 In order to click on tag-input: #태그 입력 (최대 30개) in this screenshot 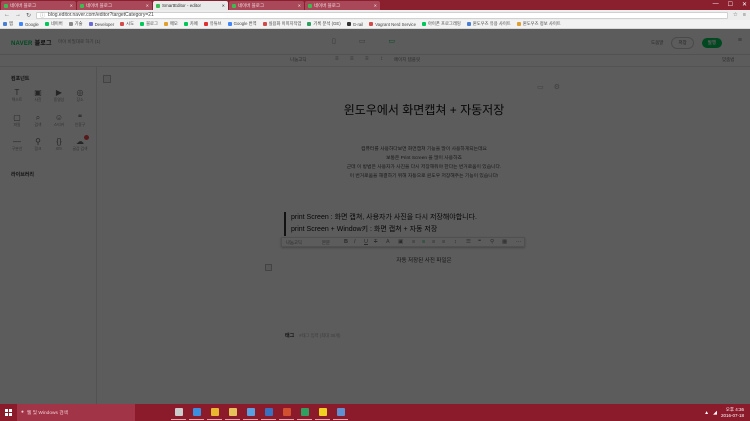, I will do `click(319, 336)`.